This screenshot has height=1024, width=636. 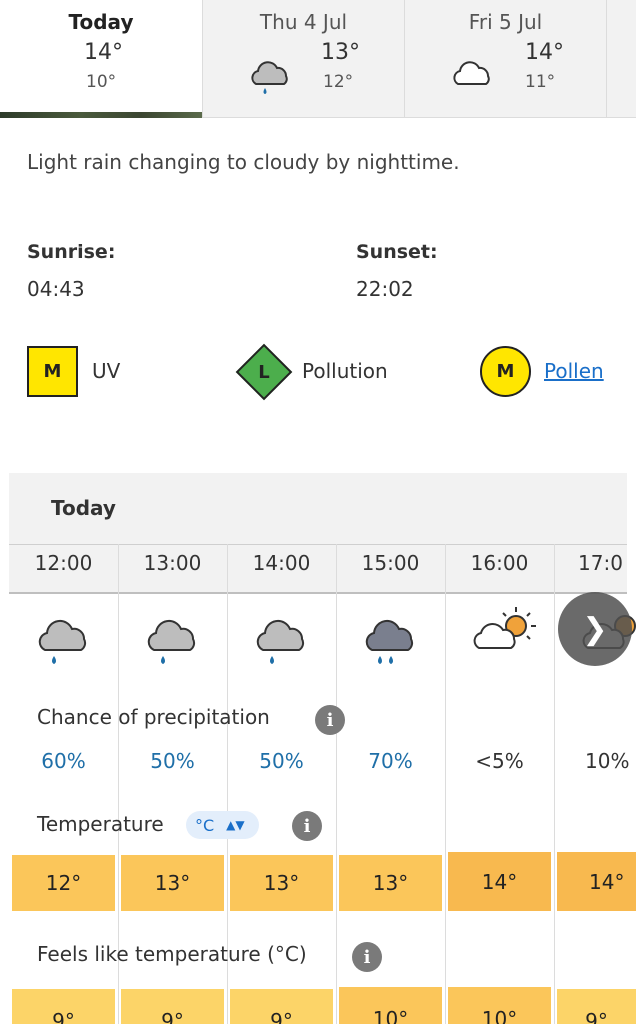 What do you see at coordinates (235, 825) in the screenshot?
I see `chevron-up-down-icon: ▲▼` at bounding box center [235, 825].